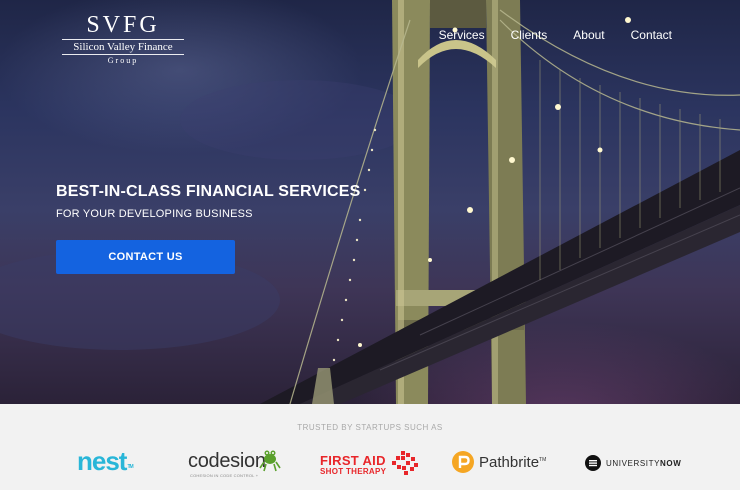 The height and width of the screenshot is (490, 740). I want to click on logo-name: Silicon Valley Finance, so click(123, 47).